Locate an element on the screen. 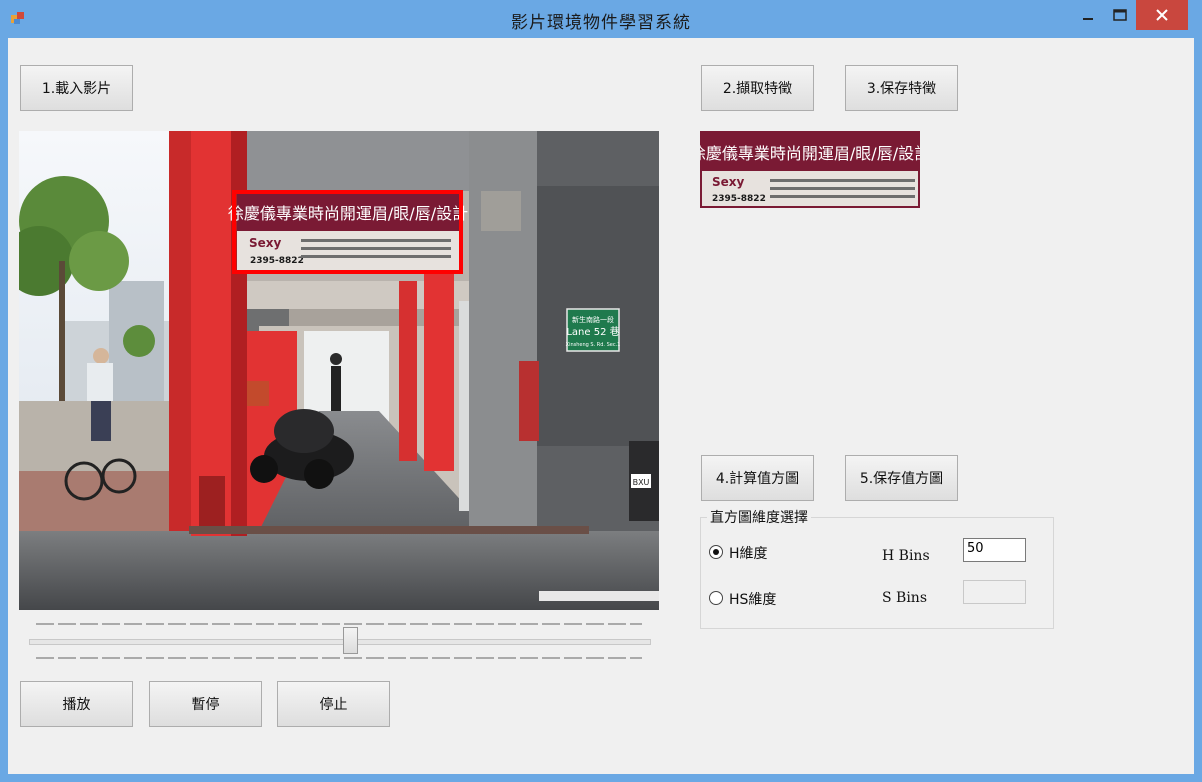  video-sign-brand: Sexy is located at coordinates (265, 243).